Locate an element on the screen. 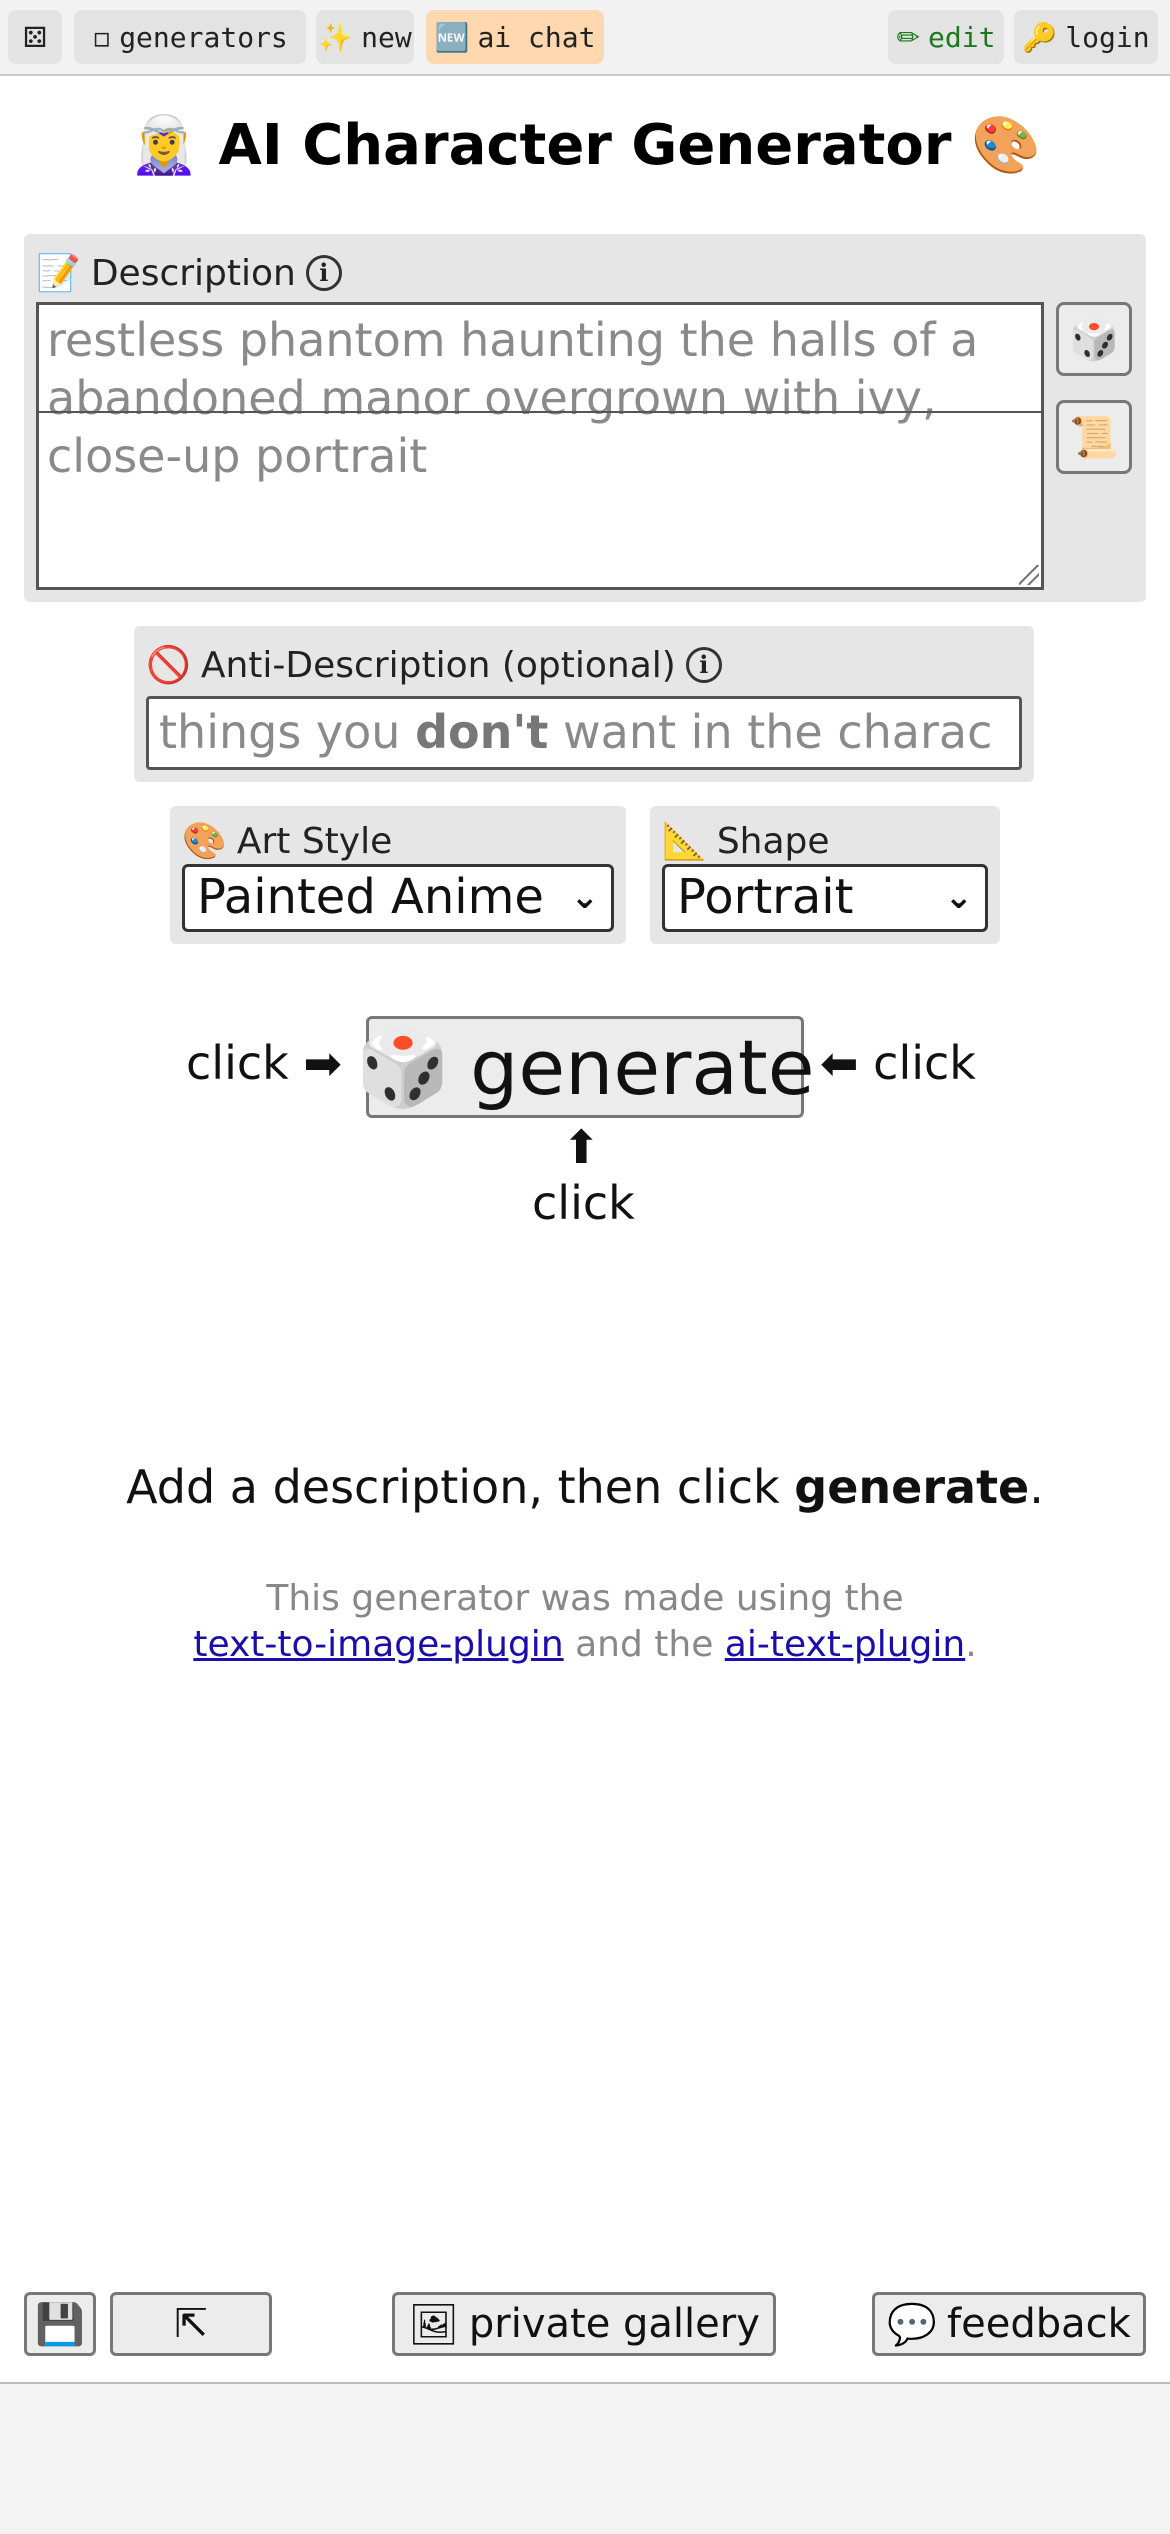 Image resolution: width=1170 pixels, height=2534 pixels. ai-chat-label: ai chat is located at coordinates (536, 37).